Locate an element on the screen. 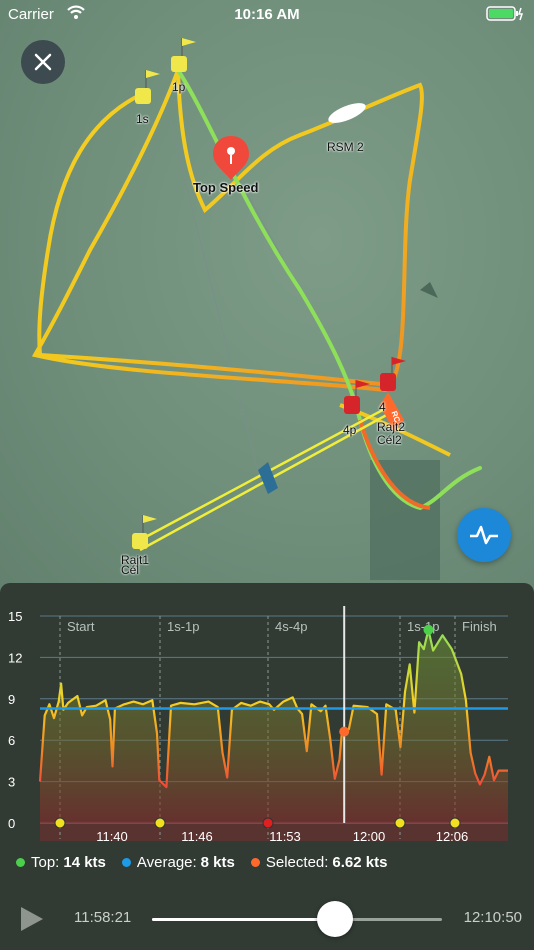  y-tick-label: 3 is located at coordinates (11, 782).